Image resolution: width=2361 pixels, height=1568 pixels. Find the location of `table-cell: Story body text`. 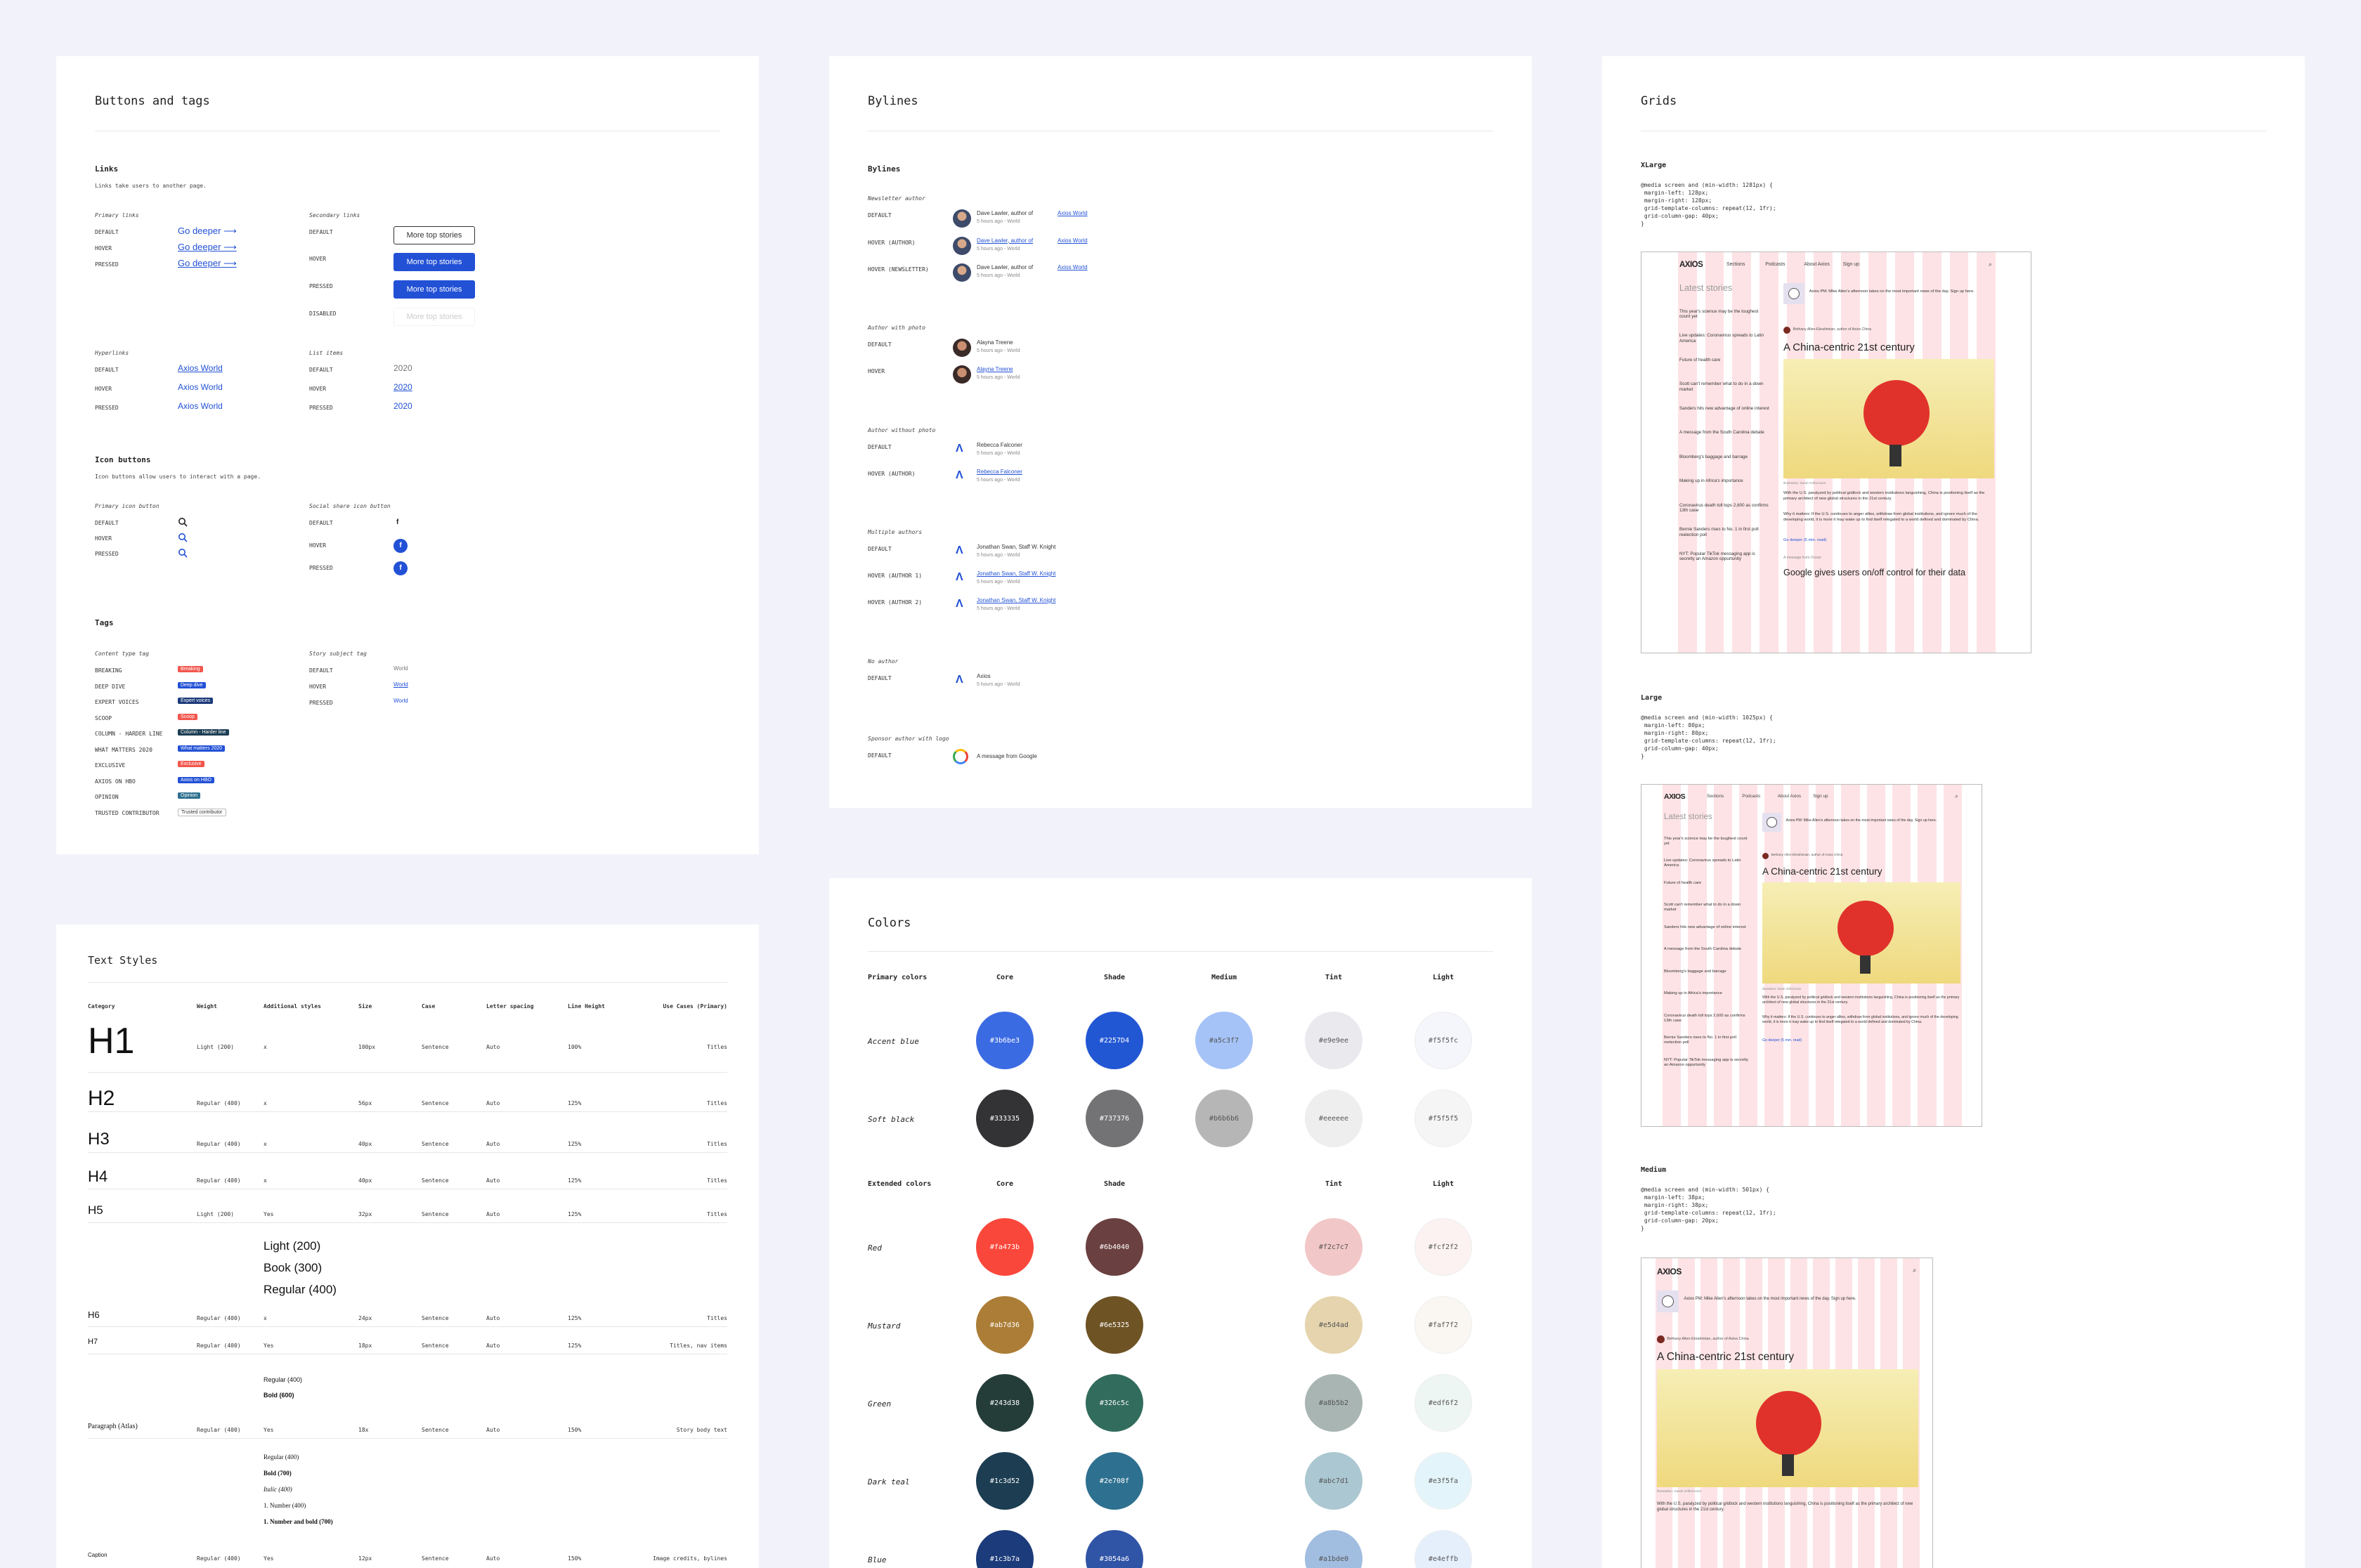

table-cell: Story body text is located at coordinates (701, 1430).